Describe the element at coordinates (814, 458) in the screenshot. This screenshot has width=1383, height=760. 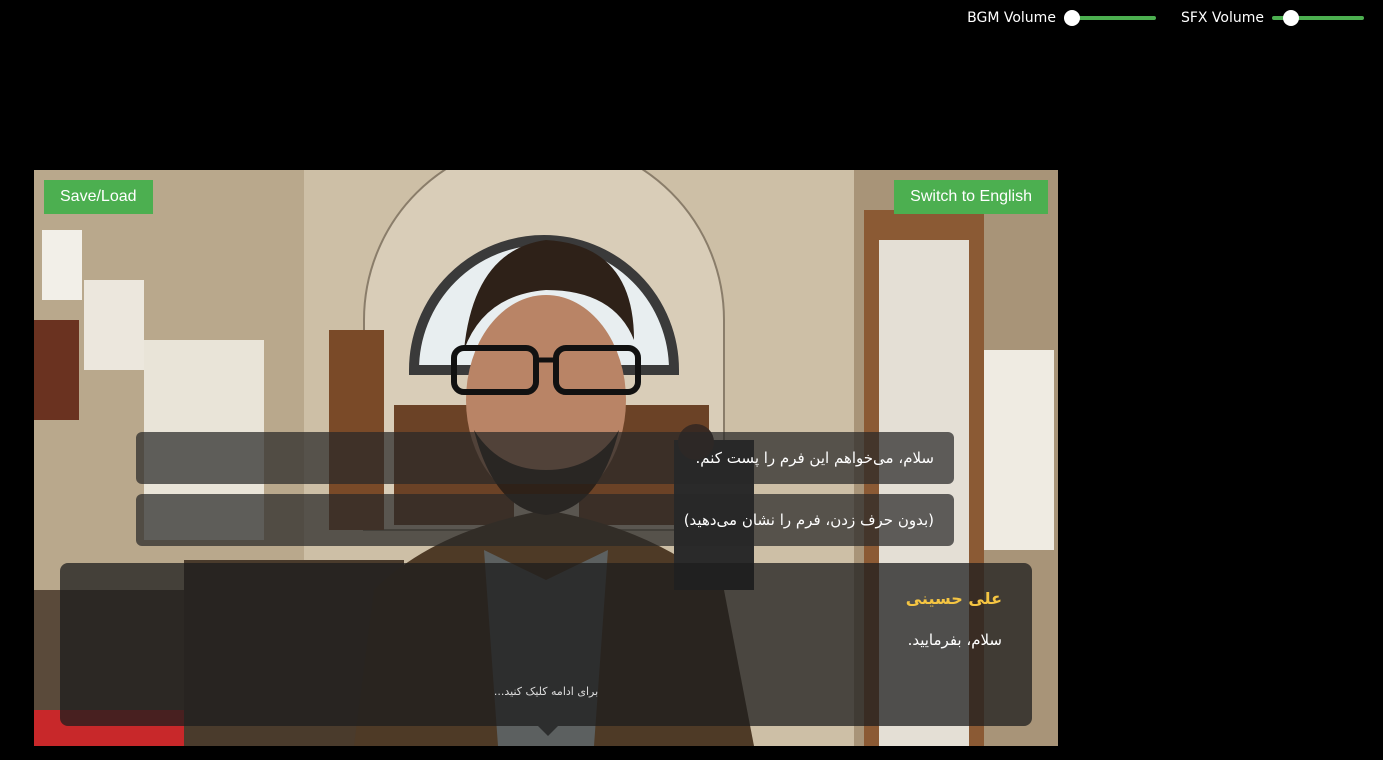
I see `choice-option-1-text: سلام، می‌خواهم این فرم را پست کنم.` at that location.